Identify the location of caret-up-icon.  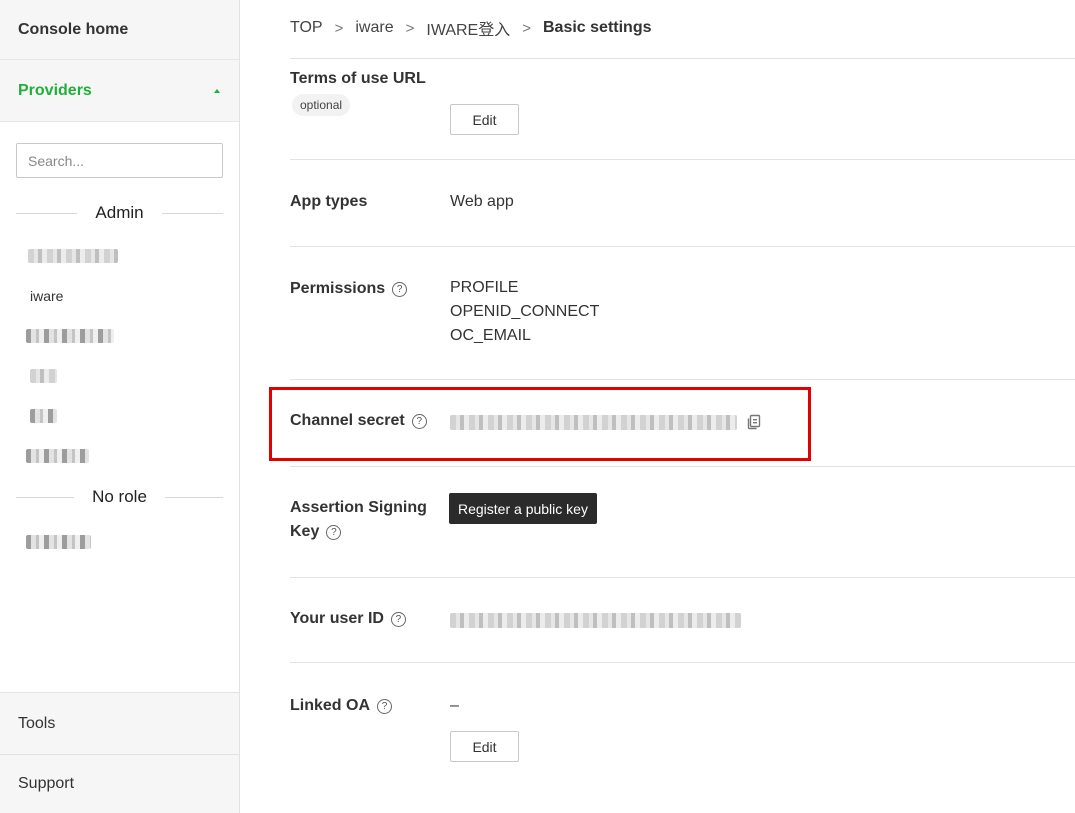
(217, 90).